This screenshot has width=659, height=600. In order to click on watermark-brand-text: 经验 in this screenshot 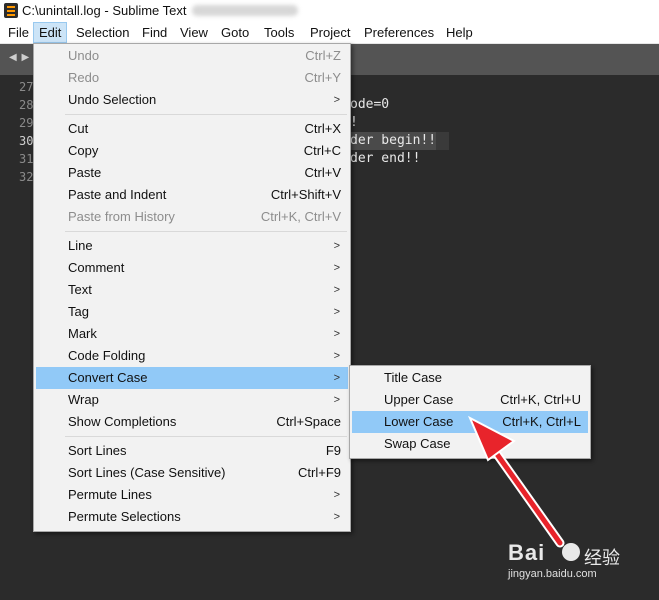, I will do `click(602, 558)`.